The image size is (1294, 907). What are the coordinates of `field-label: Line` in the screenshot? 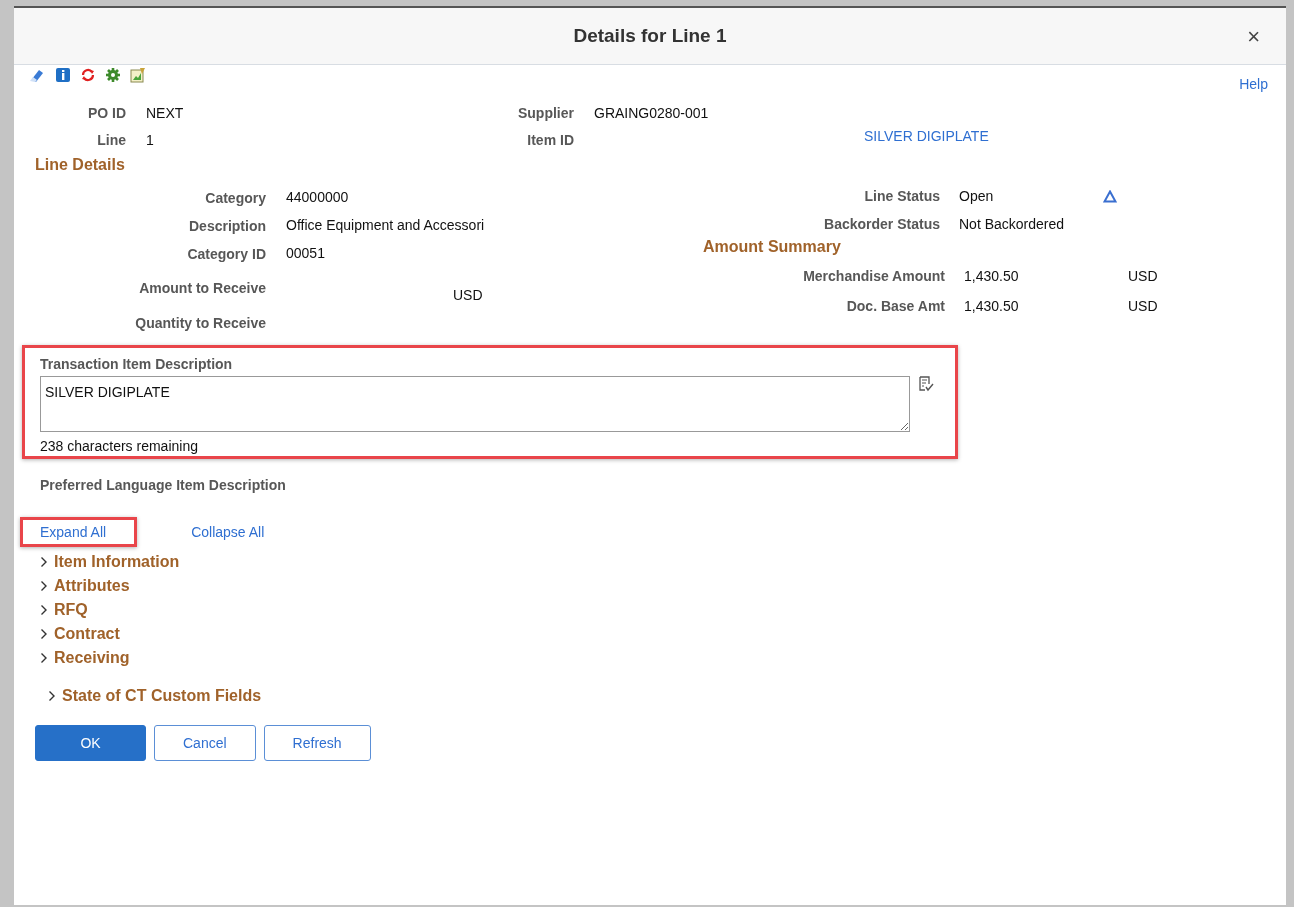 It's located at (111, 140).